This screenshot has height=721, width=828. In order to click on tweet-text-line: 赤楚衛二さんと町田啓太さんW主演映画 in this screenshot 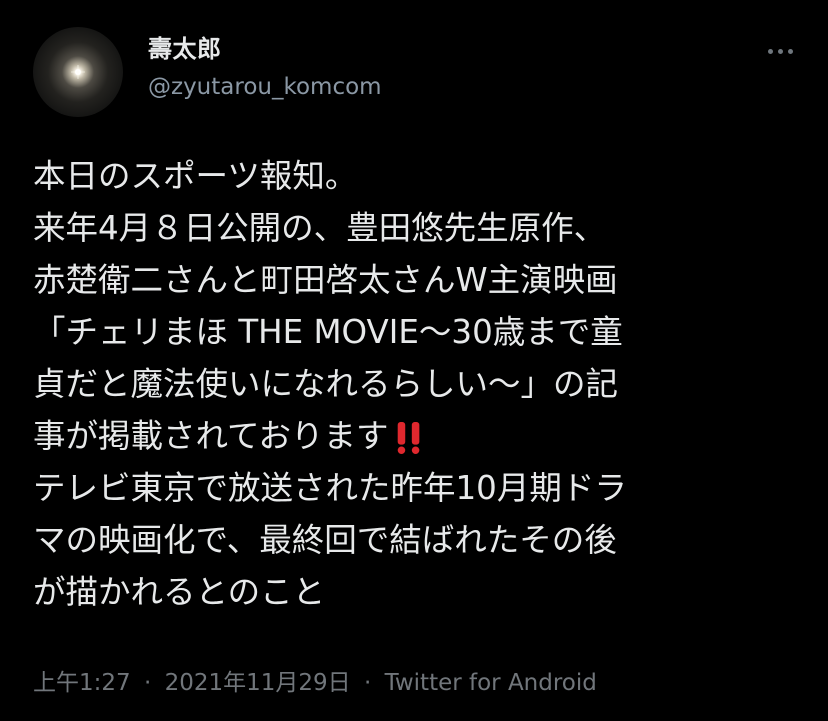, I will do `click(325, 280)`.